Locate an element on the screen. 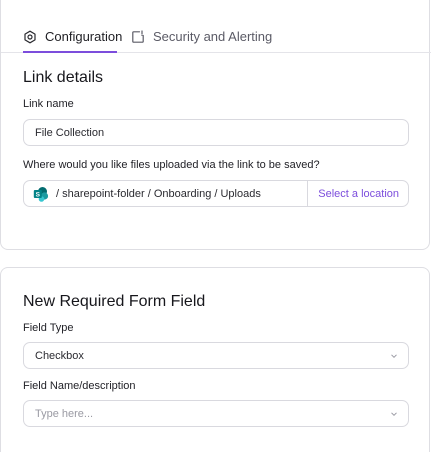 The height and width of the screenshot is (452, 432). tab-security-and-alerting: Security and Alerting is located at coordinates (201, 39).